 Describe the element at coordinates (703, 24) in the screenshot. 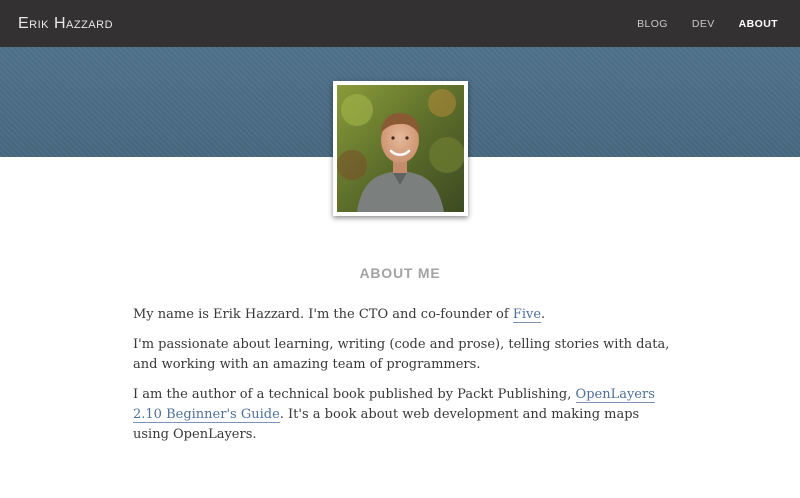

I see `nav-link-dev: DEV` at that location.